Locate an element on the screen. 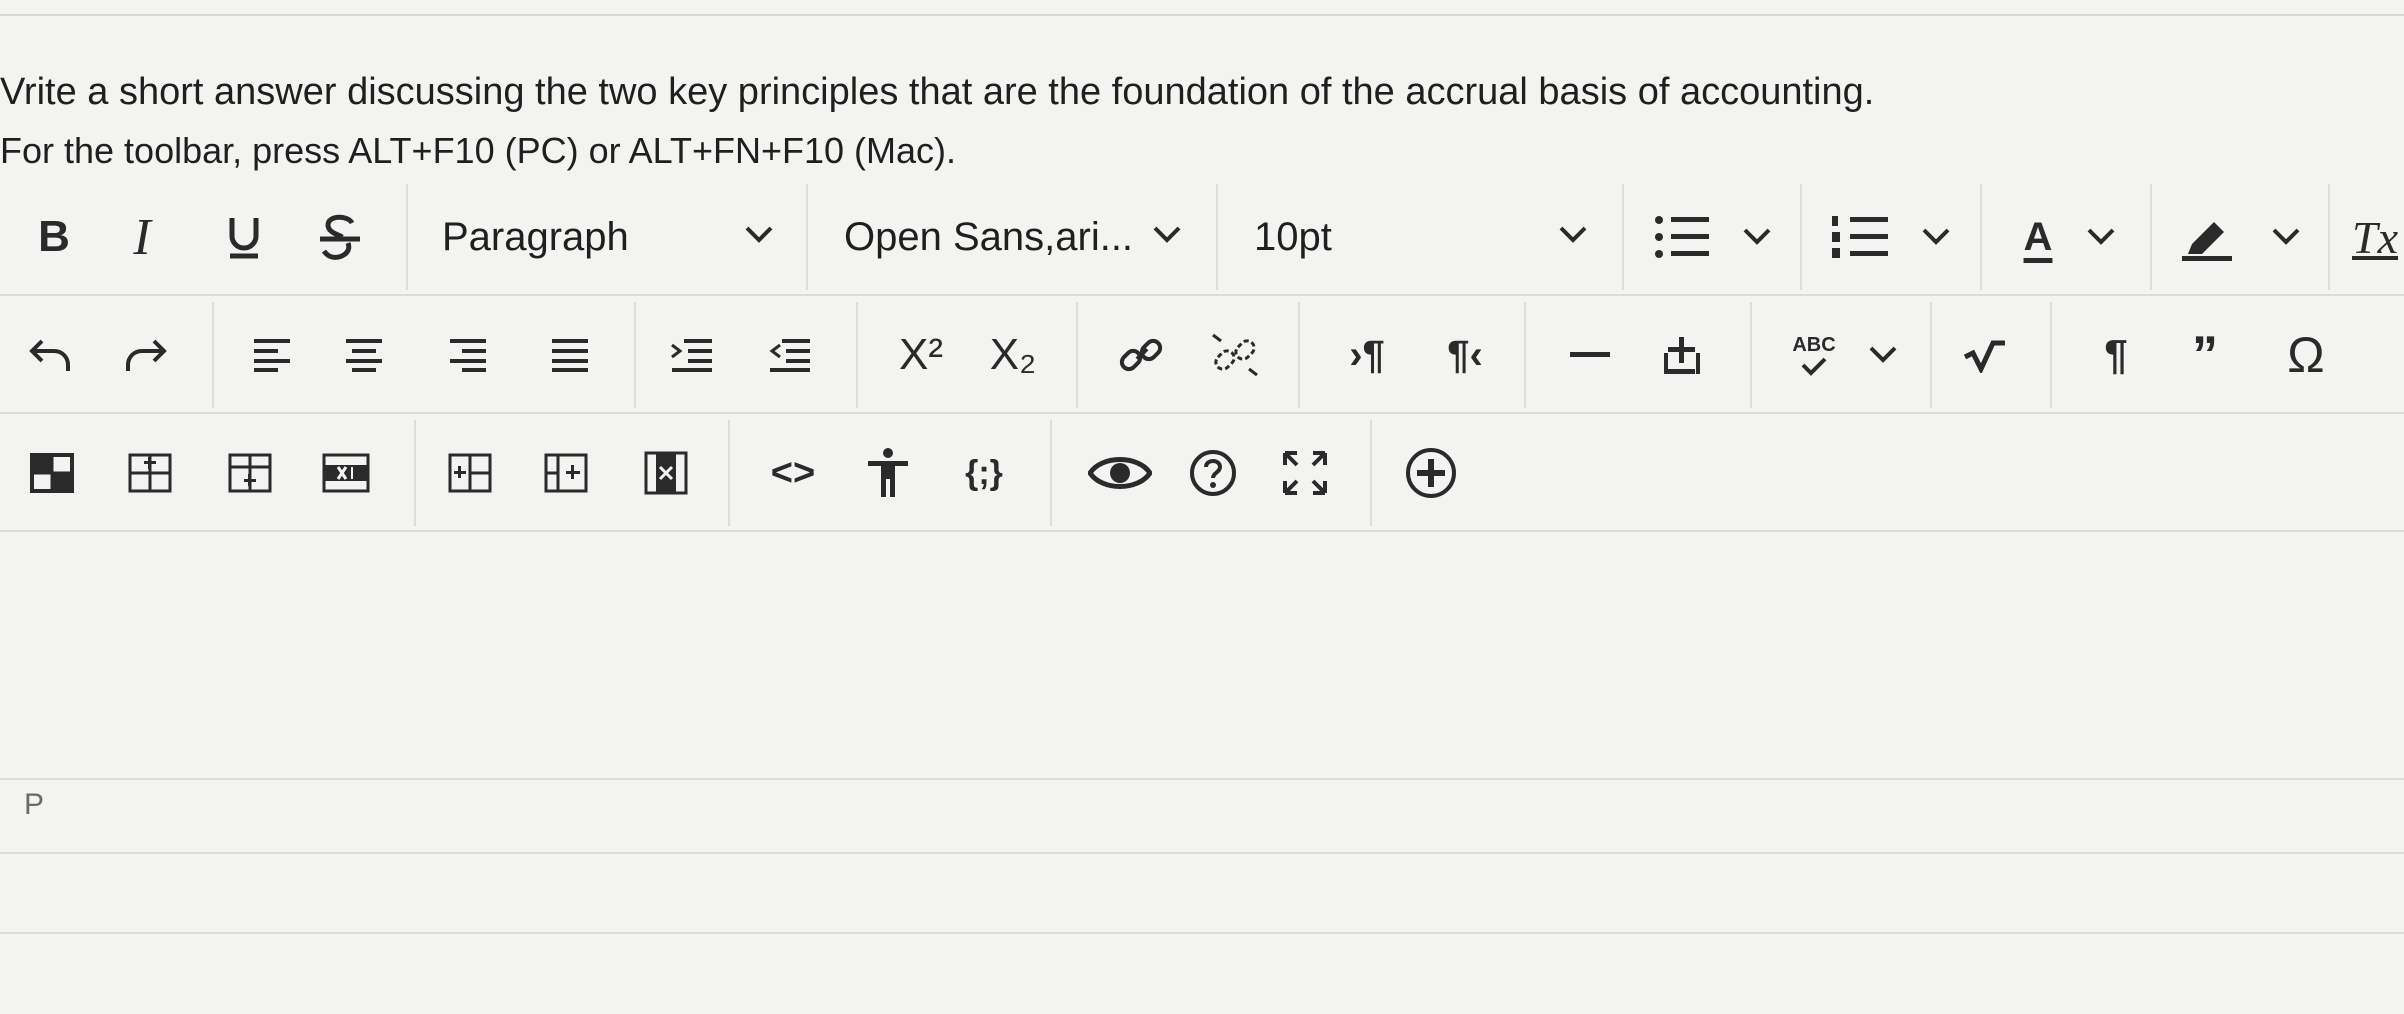 The image size is (2404, 1014). toolbar-row-2: X² X₂ ›¶ ¶‹ ABC ¶ ” Ω is located at coordinates (1202, 355).